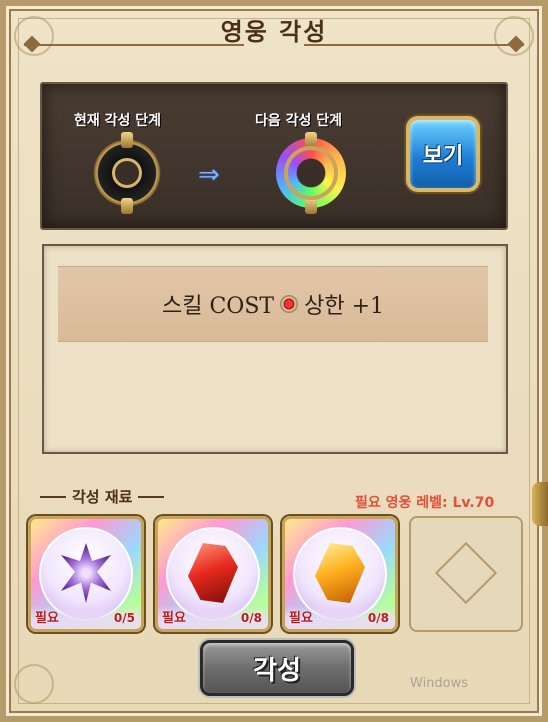 The height and width of the screenshot is (722, 548). What do you see at coordinates (439, 683) in the screenshot?
I see `os-watermark: Windows` at bounding box center [439, 683].